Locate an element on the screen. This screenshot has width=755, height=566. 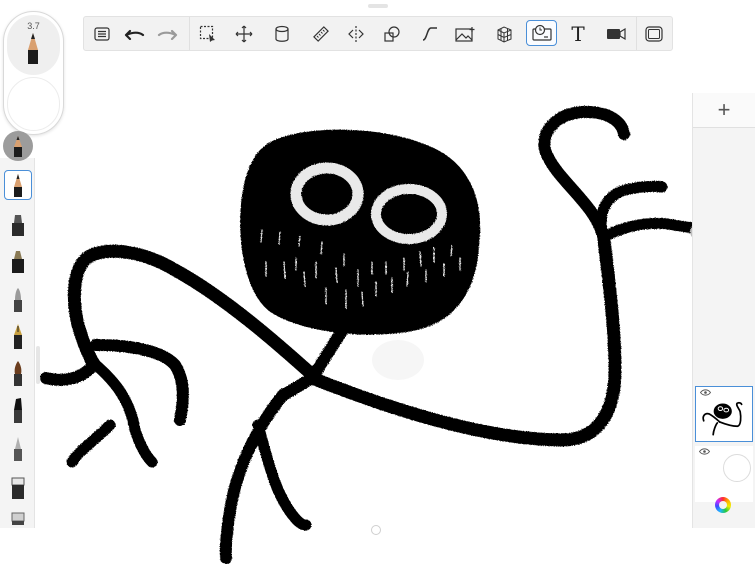
color-wheel-icon is located at coordinates (723, 505).